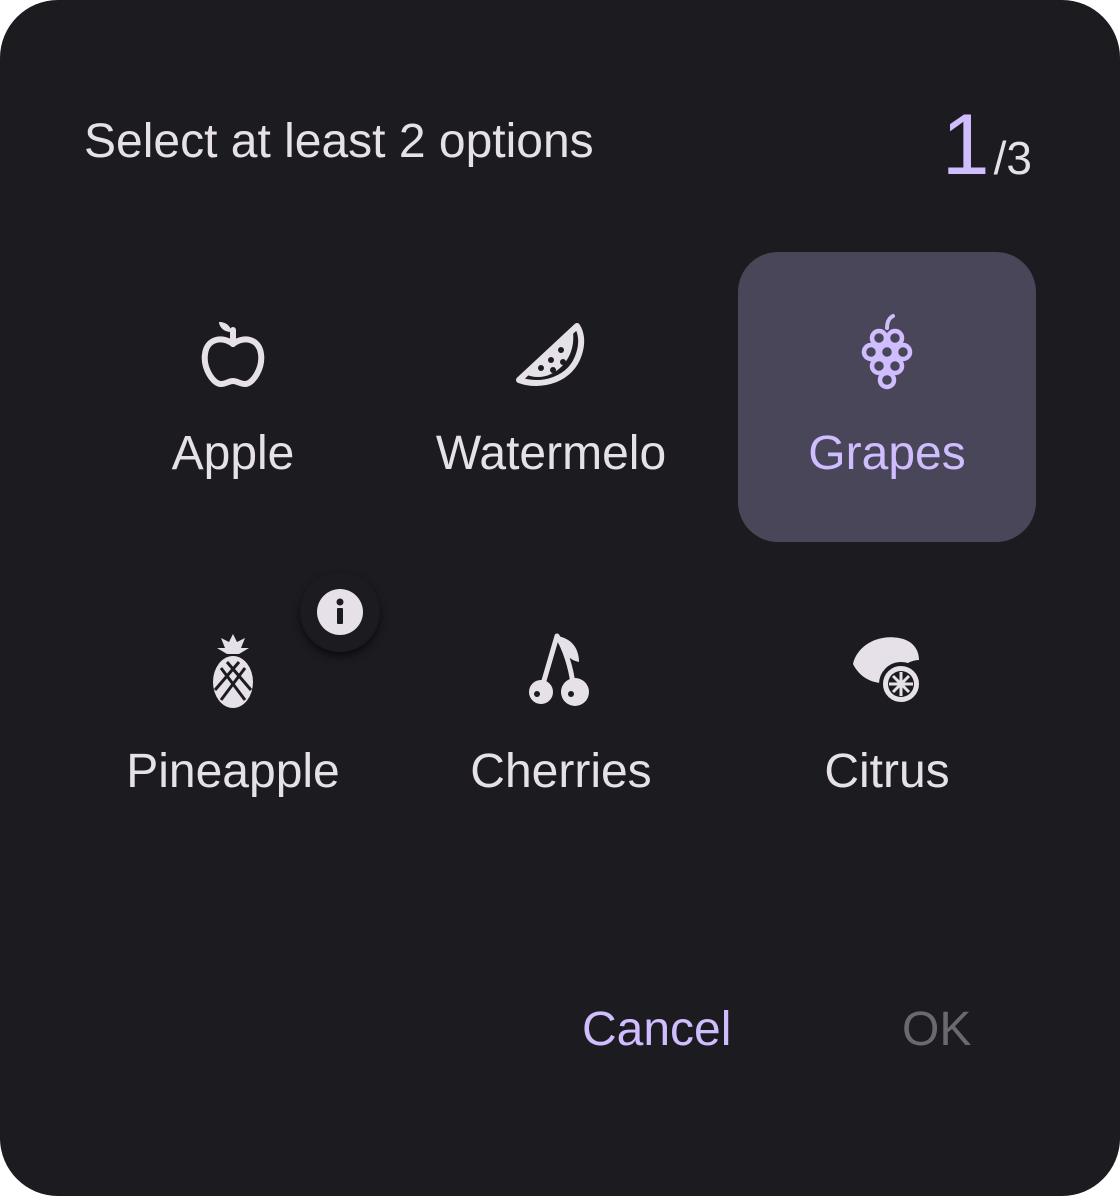 This screenshot has width=1120, height=1196. What do you see at coordinates (551, 453) in the screenshot?
I see `option-label: Watermelo` at bounding box center [551, 453].